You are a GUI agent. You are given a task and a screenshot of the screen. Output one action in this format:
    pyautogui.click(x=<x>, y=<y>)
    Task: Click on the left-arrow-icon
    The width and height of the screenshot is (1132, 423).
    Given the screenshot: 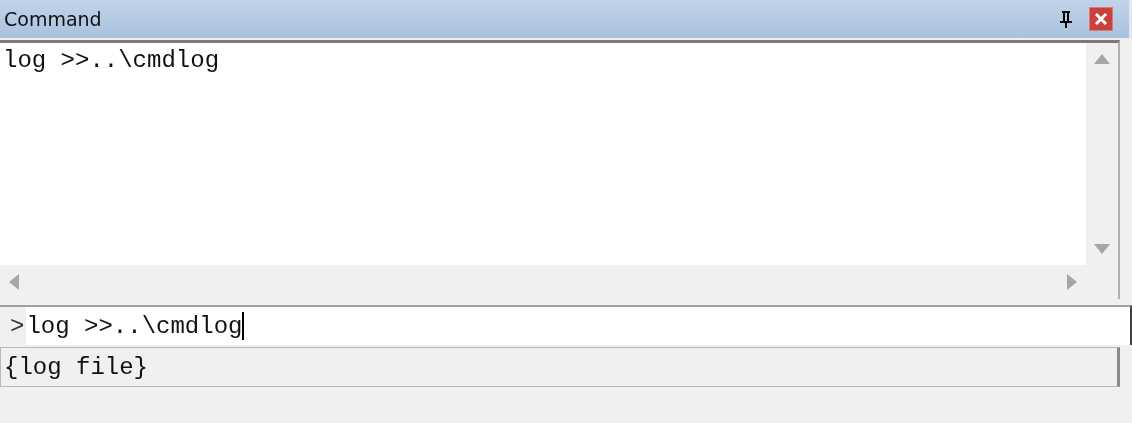 What is the action you would take?
    pyautogui.click(x=14, y=282)
    